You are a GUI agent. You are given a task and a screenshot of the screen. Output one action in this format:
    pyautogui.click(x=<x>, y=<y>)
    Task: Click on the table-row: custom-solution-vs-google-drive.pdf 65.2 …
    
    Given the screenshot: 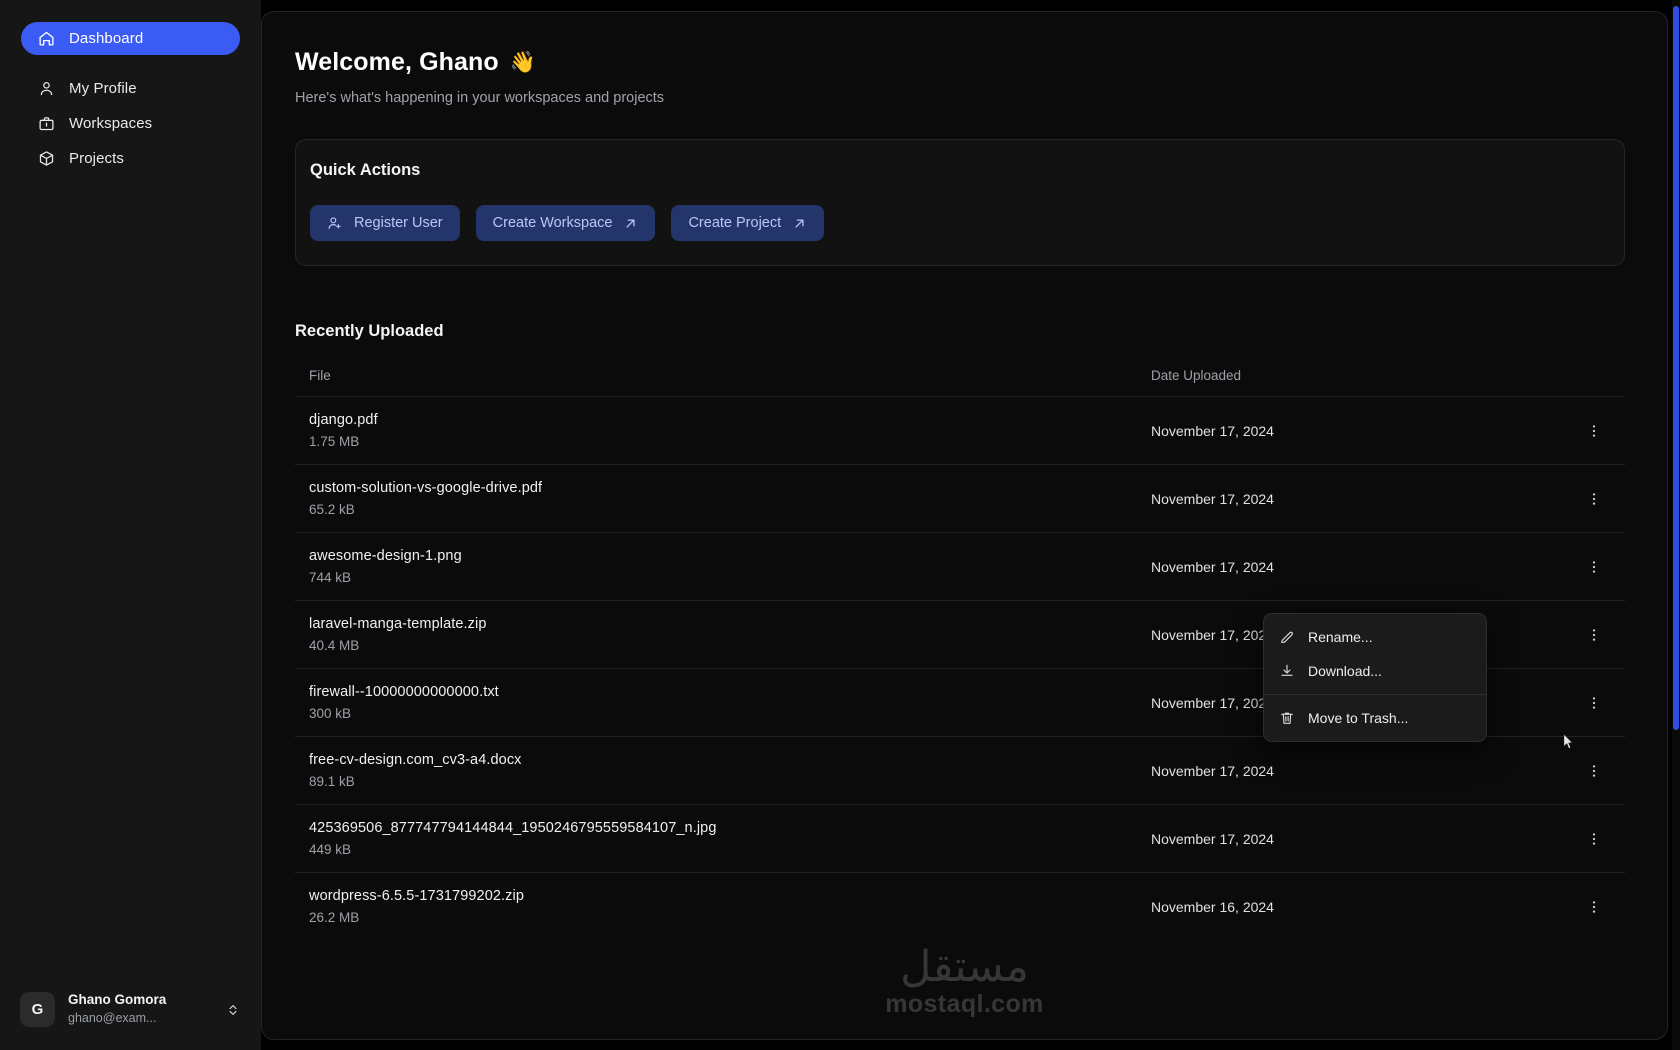 What is the action you would take?
    pyautogui.click(x=960, y=498)
    